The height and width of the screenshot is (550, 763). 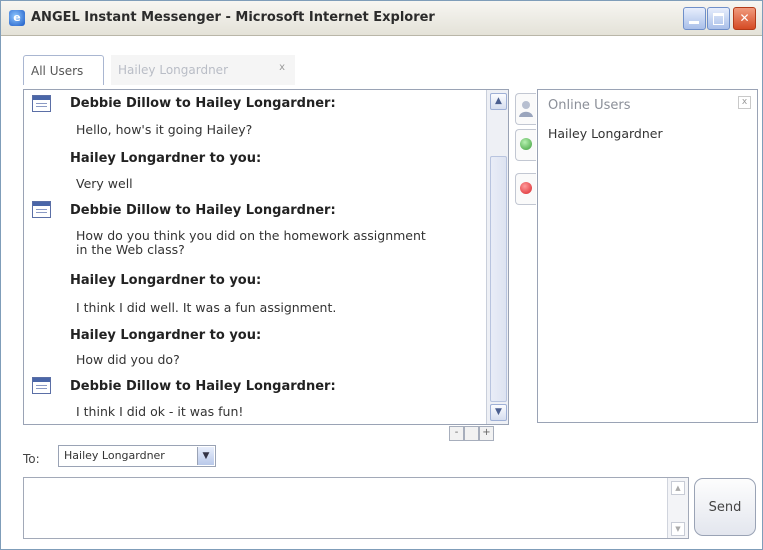 I want to click on maximize-icon, so click(x=718, y=19).